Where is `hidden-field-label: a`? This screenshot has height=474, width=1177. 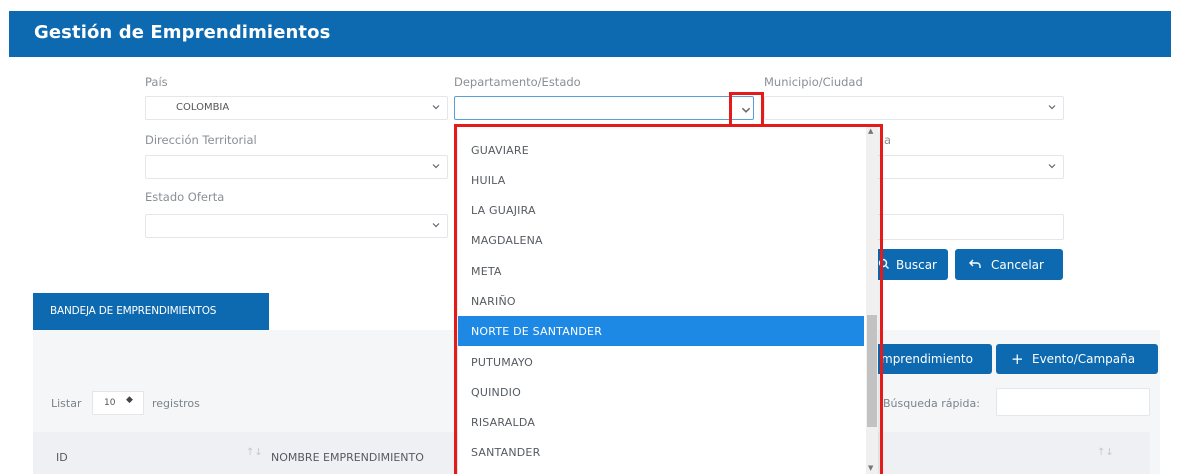 hidden-field-label: a is located at coordinates (888, 140).